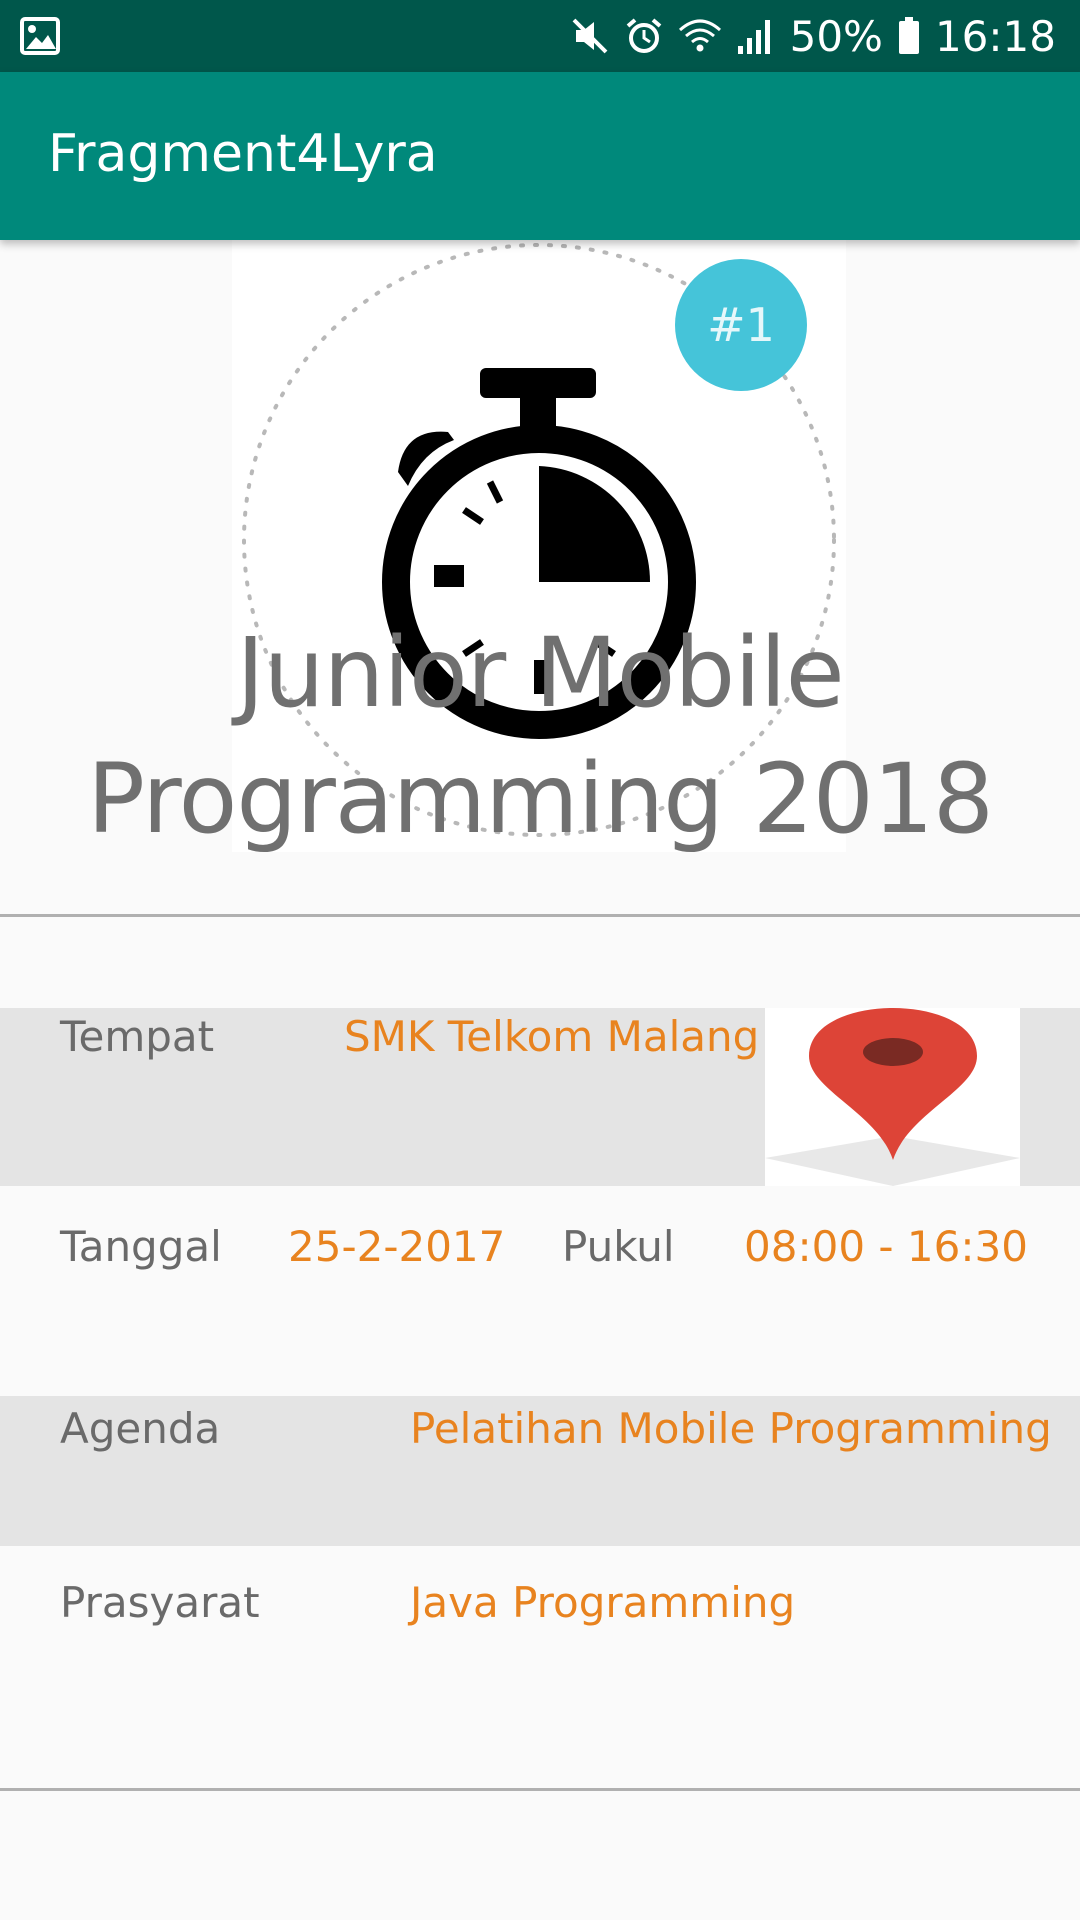  Describe the element at coordinates (160, 1602) in the screenshot. I see `prasyarat-label: Prasyarat` at that location.